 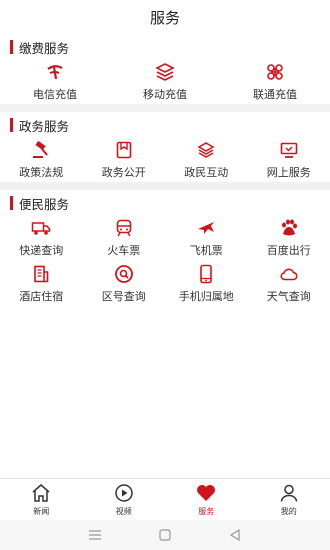 I want to click on service-item-telecom: 电信充值, so click(x=55, y=81).